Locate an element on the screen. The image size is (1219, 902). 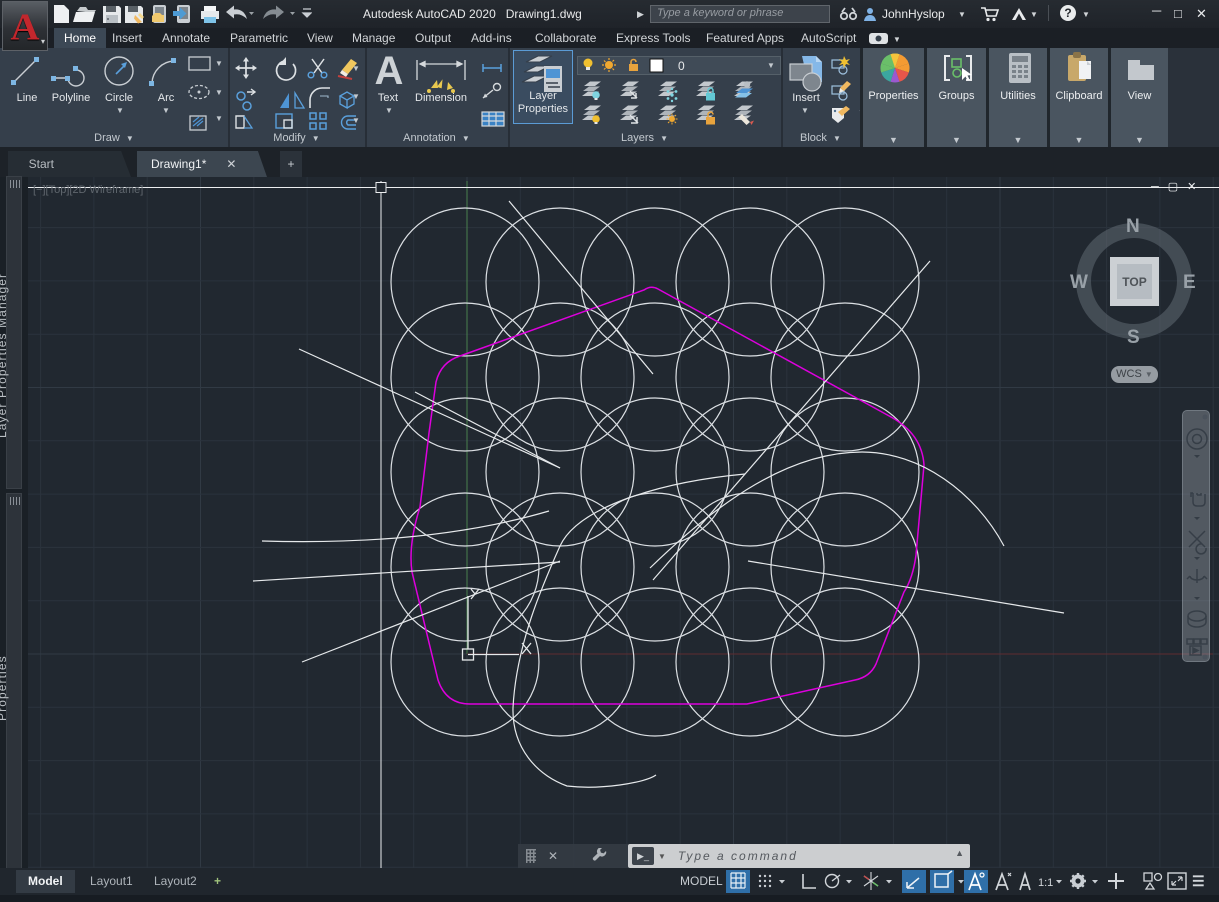
svg-text: 1:1 is located at coordinates (1045, 883).